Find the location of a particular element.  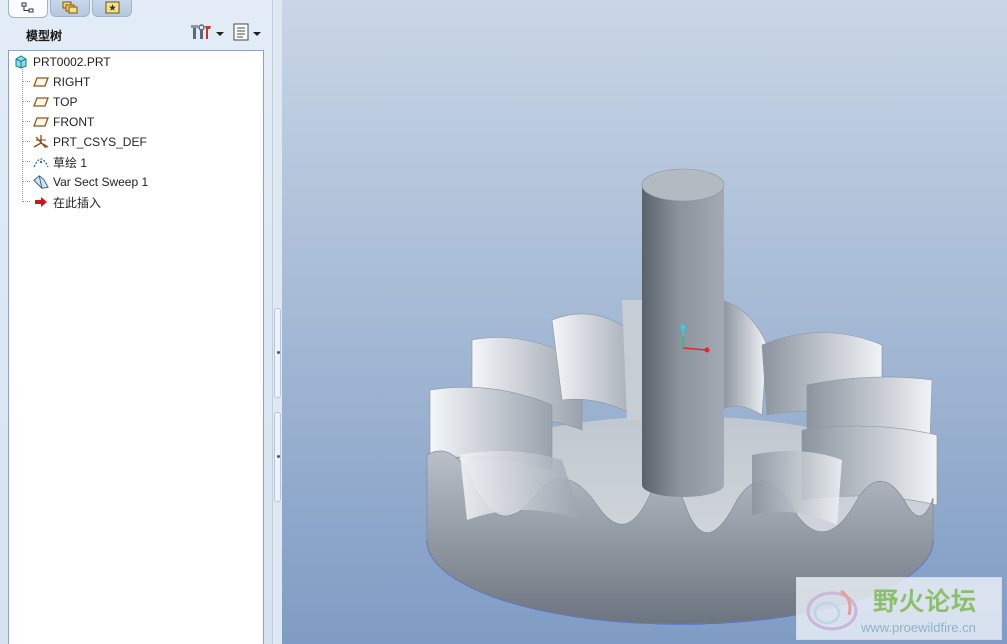

watermark-logo is located at coordinates (832, 610).